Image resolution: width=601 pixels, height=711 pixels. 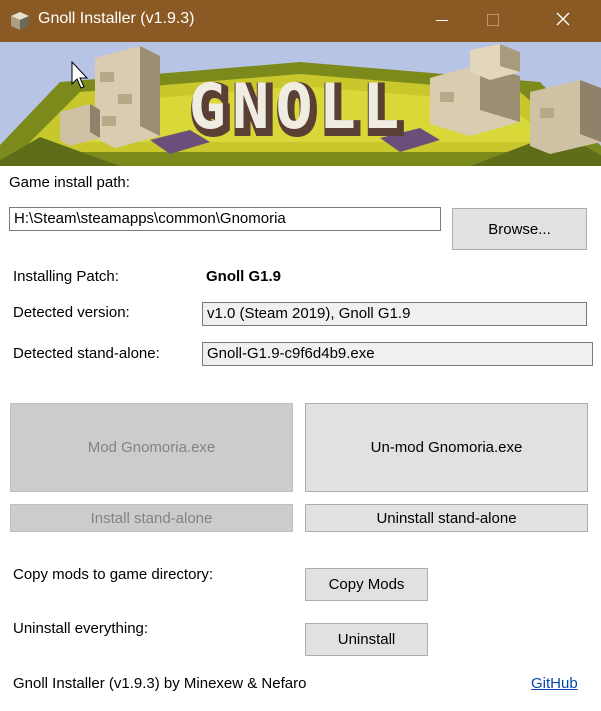 I want to click on uninstall-everything-label: Uninstall everything:, so click(x=81, y=628).